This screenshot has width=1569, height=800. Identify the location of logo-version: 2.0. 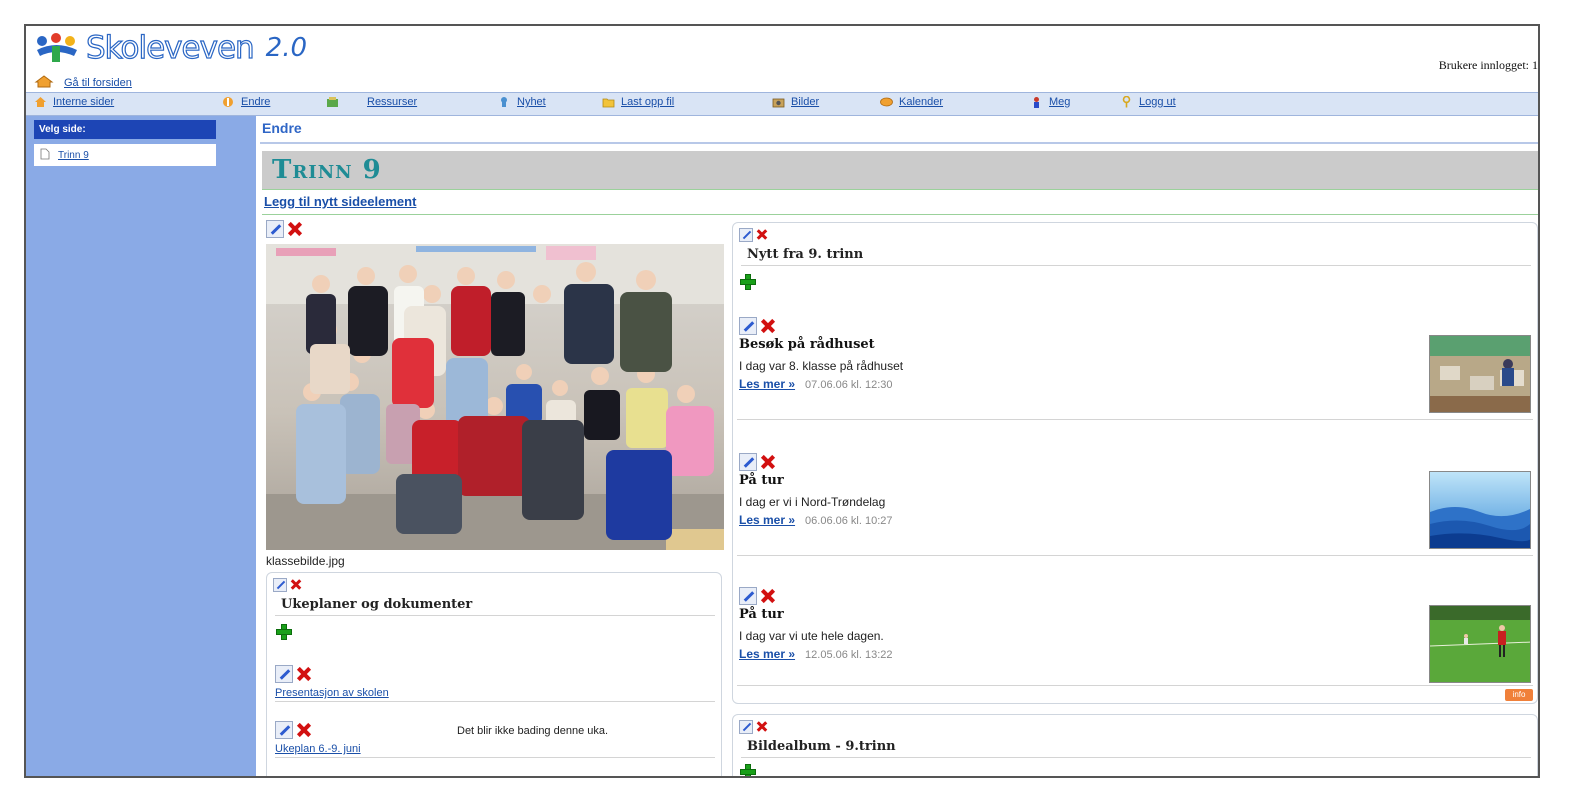
(286, 48).